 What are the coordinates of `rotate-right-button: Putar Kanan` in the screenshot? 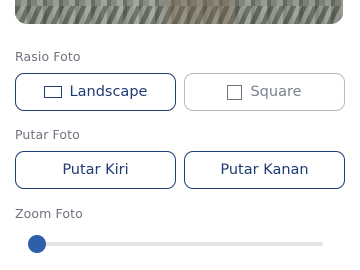 It's located at (264, 170).